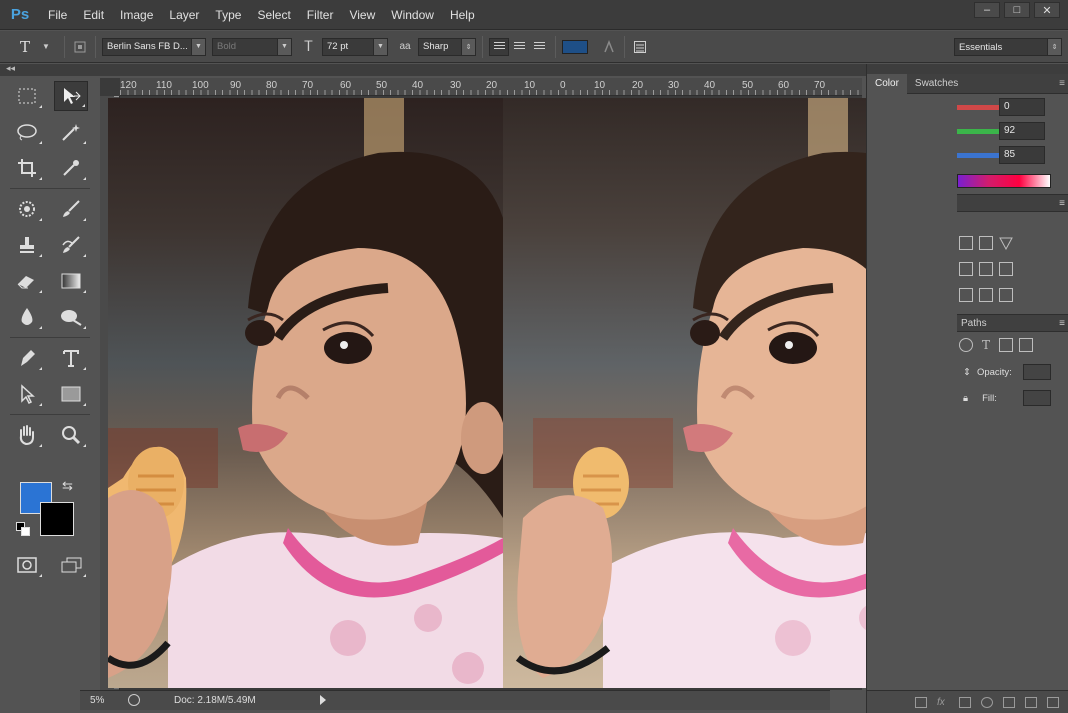 Image resolution: width=1068 pixels, height=713 pixels. I want to click on menu-help: Help, so click(462, 15).